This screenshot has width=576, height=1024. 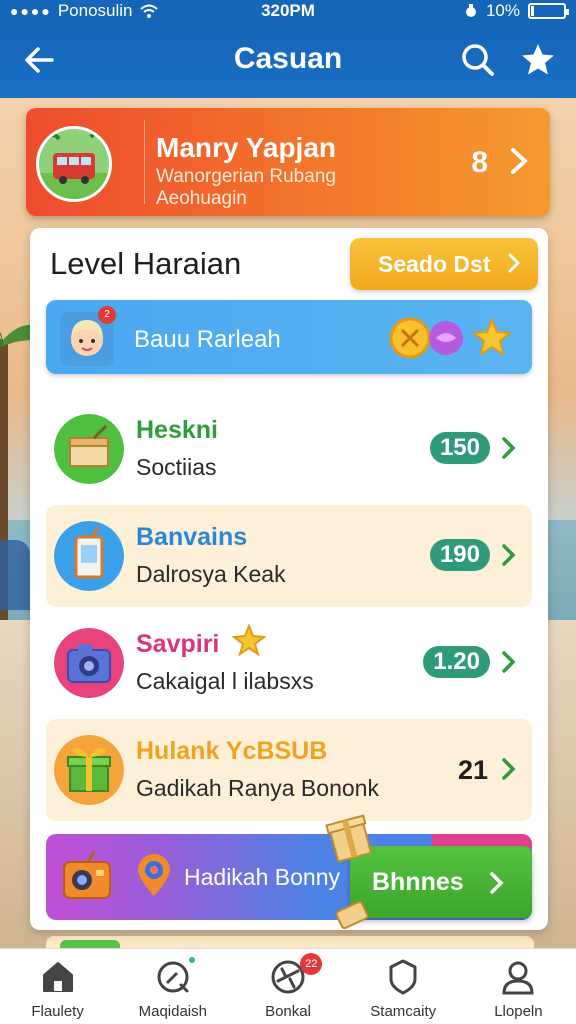 I want to click on nav-label: Llopeln, so click(x=518, y=1011).